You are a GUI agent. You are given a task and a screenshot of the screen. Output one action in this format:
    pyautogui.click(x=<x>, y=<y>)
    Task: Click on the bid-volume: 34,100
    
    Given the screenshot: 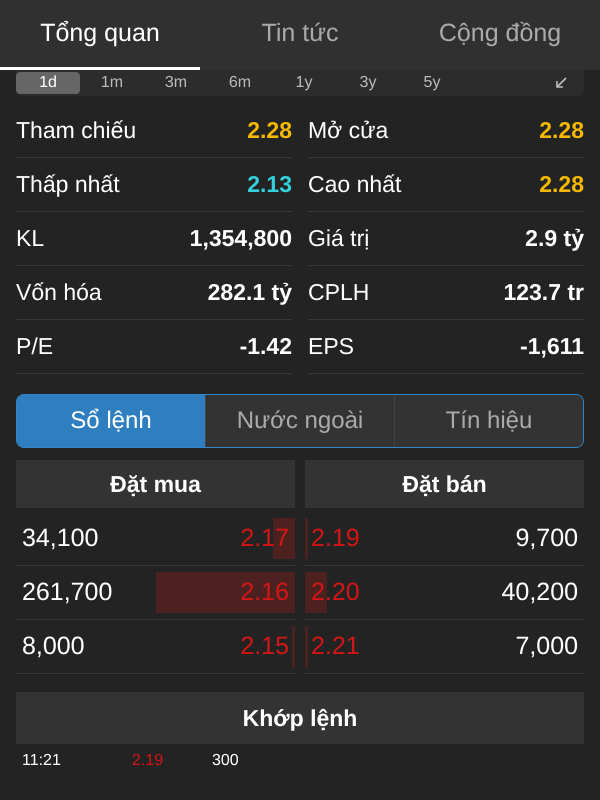 What is the action you would take?
    pyautogui.click(x=60, y=538)
    